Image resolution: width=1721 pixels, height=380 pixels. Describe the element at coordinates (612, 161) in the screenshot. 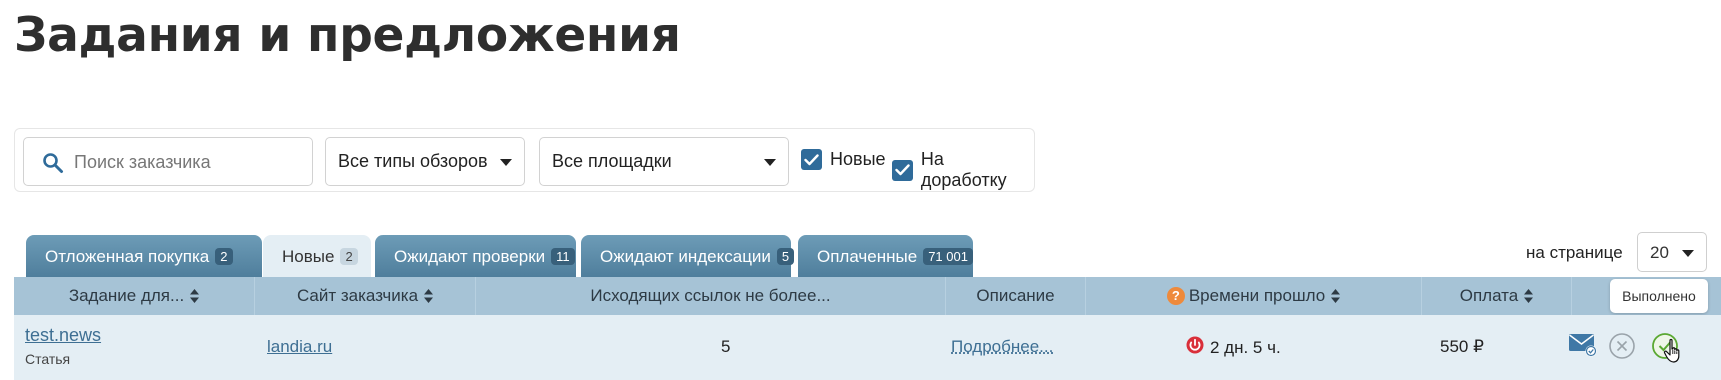

I see `platform-value: Все площадки` at that location.